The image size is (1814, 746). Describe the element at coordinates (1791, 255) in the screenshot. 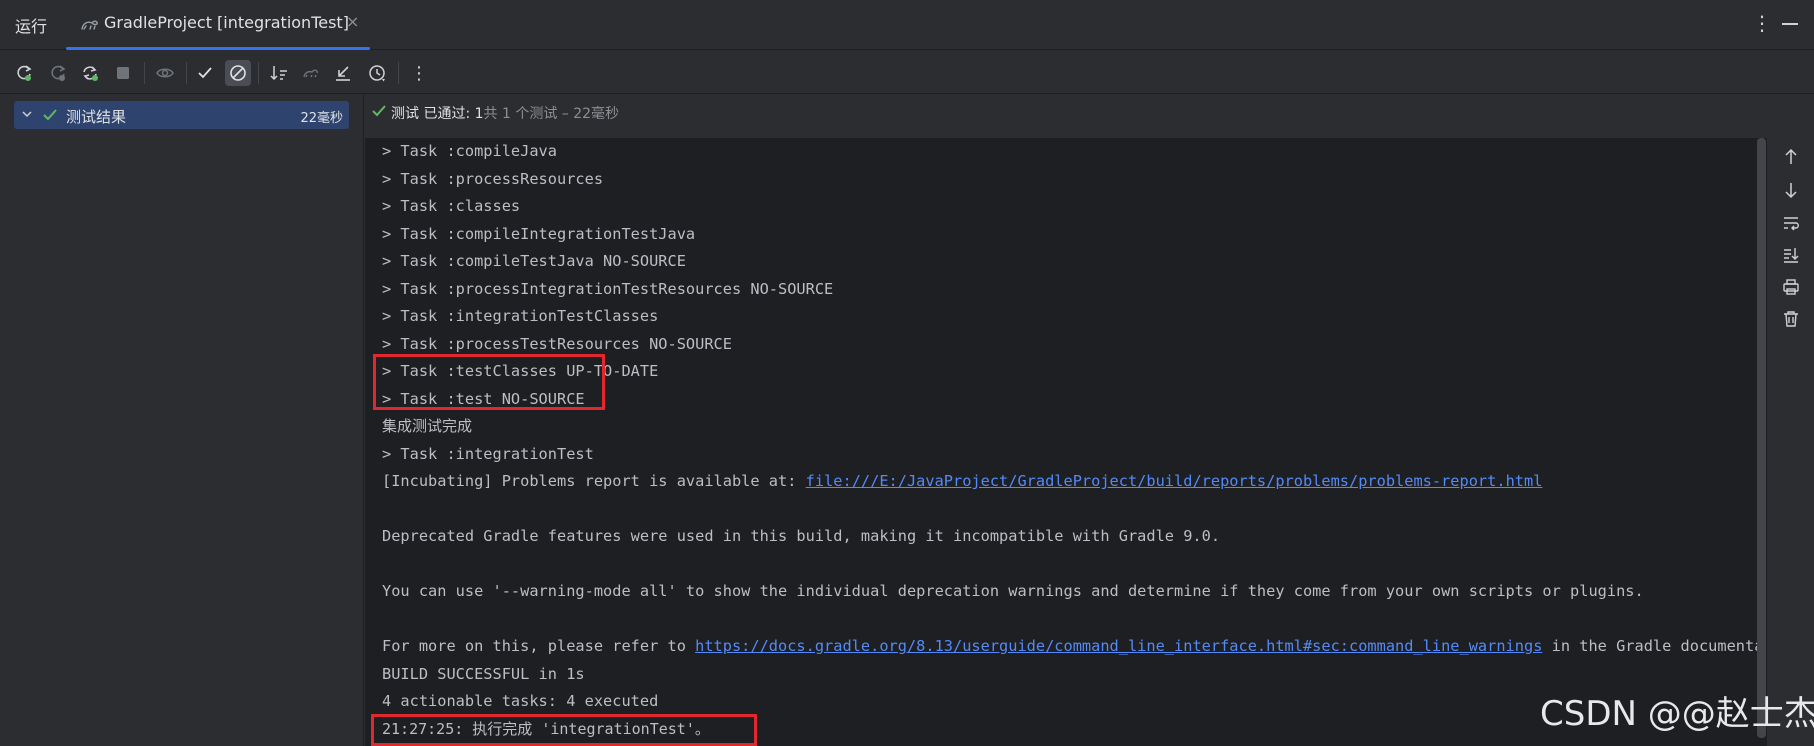

I see `scroll-to-end-icon` at that location.